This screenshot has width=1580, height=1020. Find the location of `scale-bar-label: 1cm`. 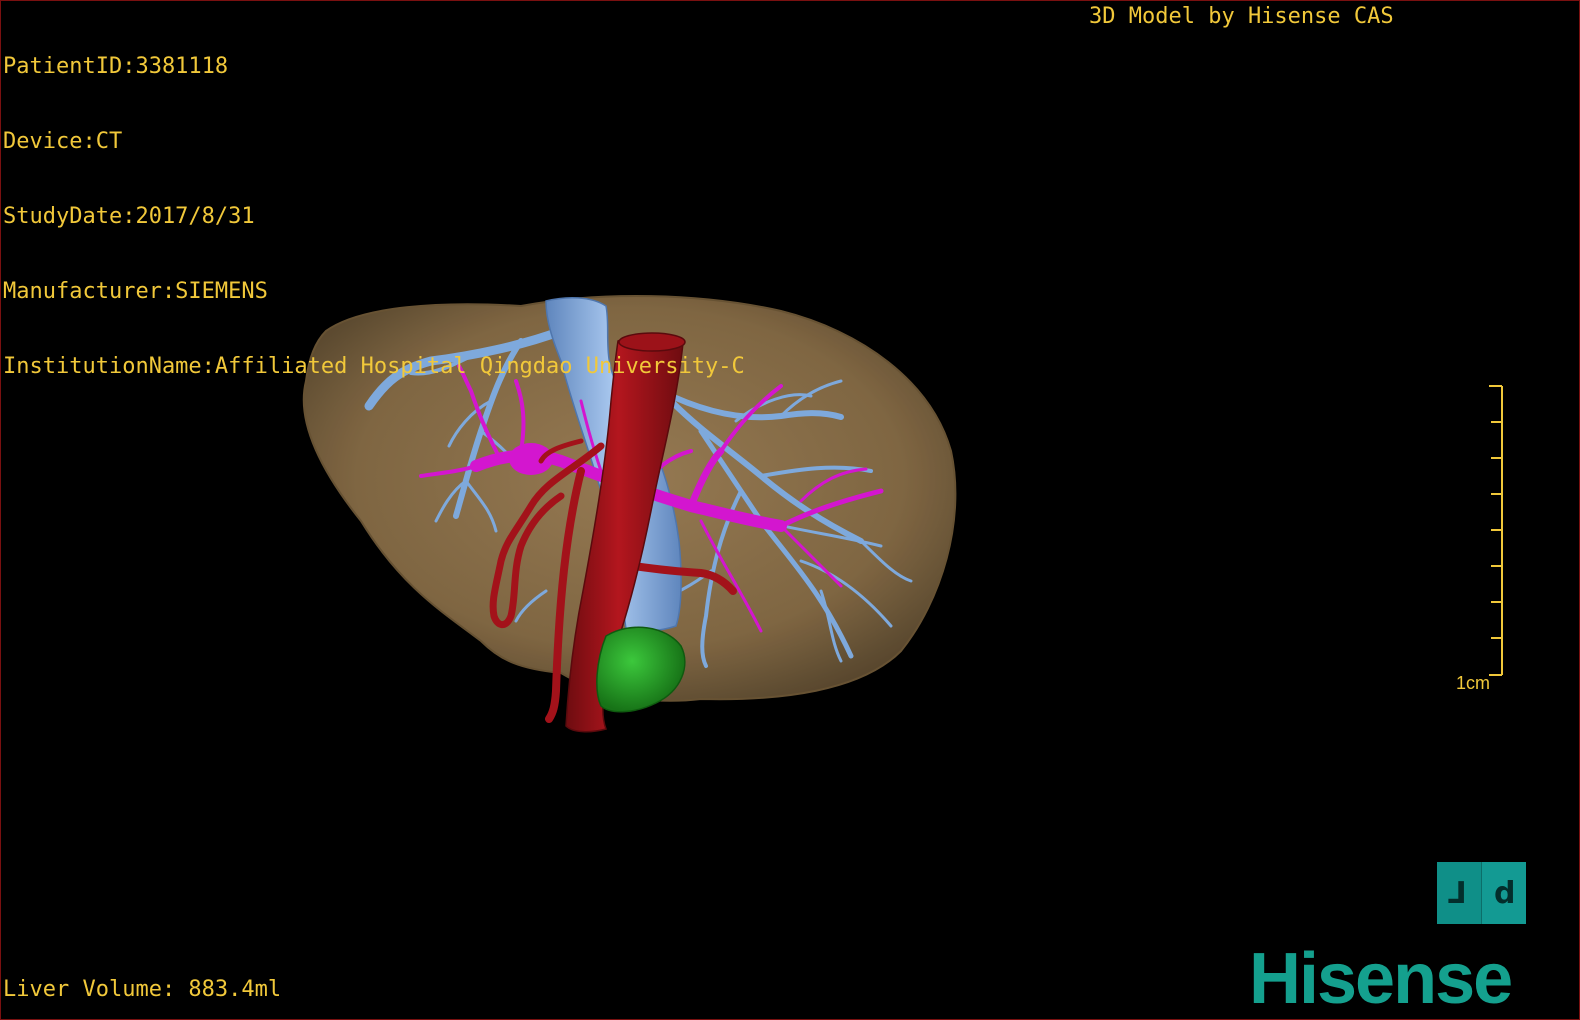

scale-bar-label: 1cm is located at coordinates (1473, 683).